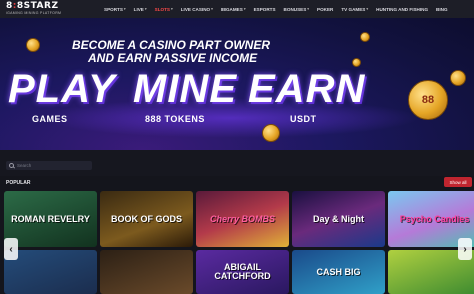 This screenshot has height=294, width=474. I want to click on banner-headline-earn: EARN, so click(307, 89).